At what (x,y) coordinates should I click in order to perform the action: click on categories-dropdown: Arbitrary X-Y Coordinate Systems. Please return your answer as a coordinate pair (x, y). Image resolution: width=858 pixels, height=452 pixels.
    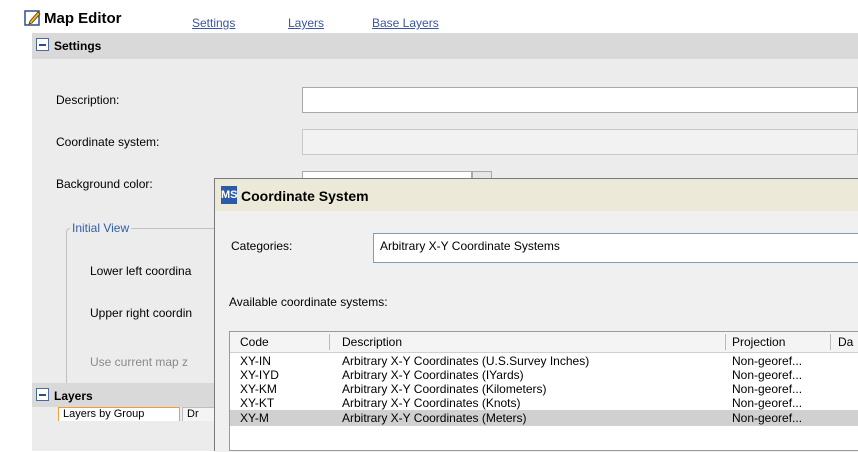
    Looking at the image, I should click on (615, 248).